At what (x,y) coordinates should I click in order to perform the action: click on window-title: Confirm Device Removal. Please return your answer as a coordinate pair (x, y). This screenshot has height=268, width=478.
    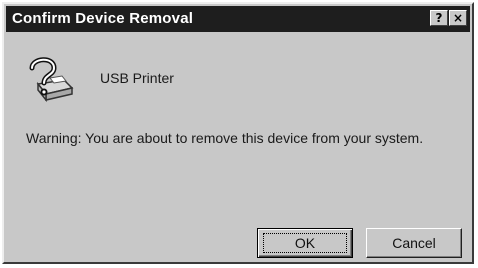
    Looking at the image, I should click on (103, 18).